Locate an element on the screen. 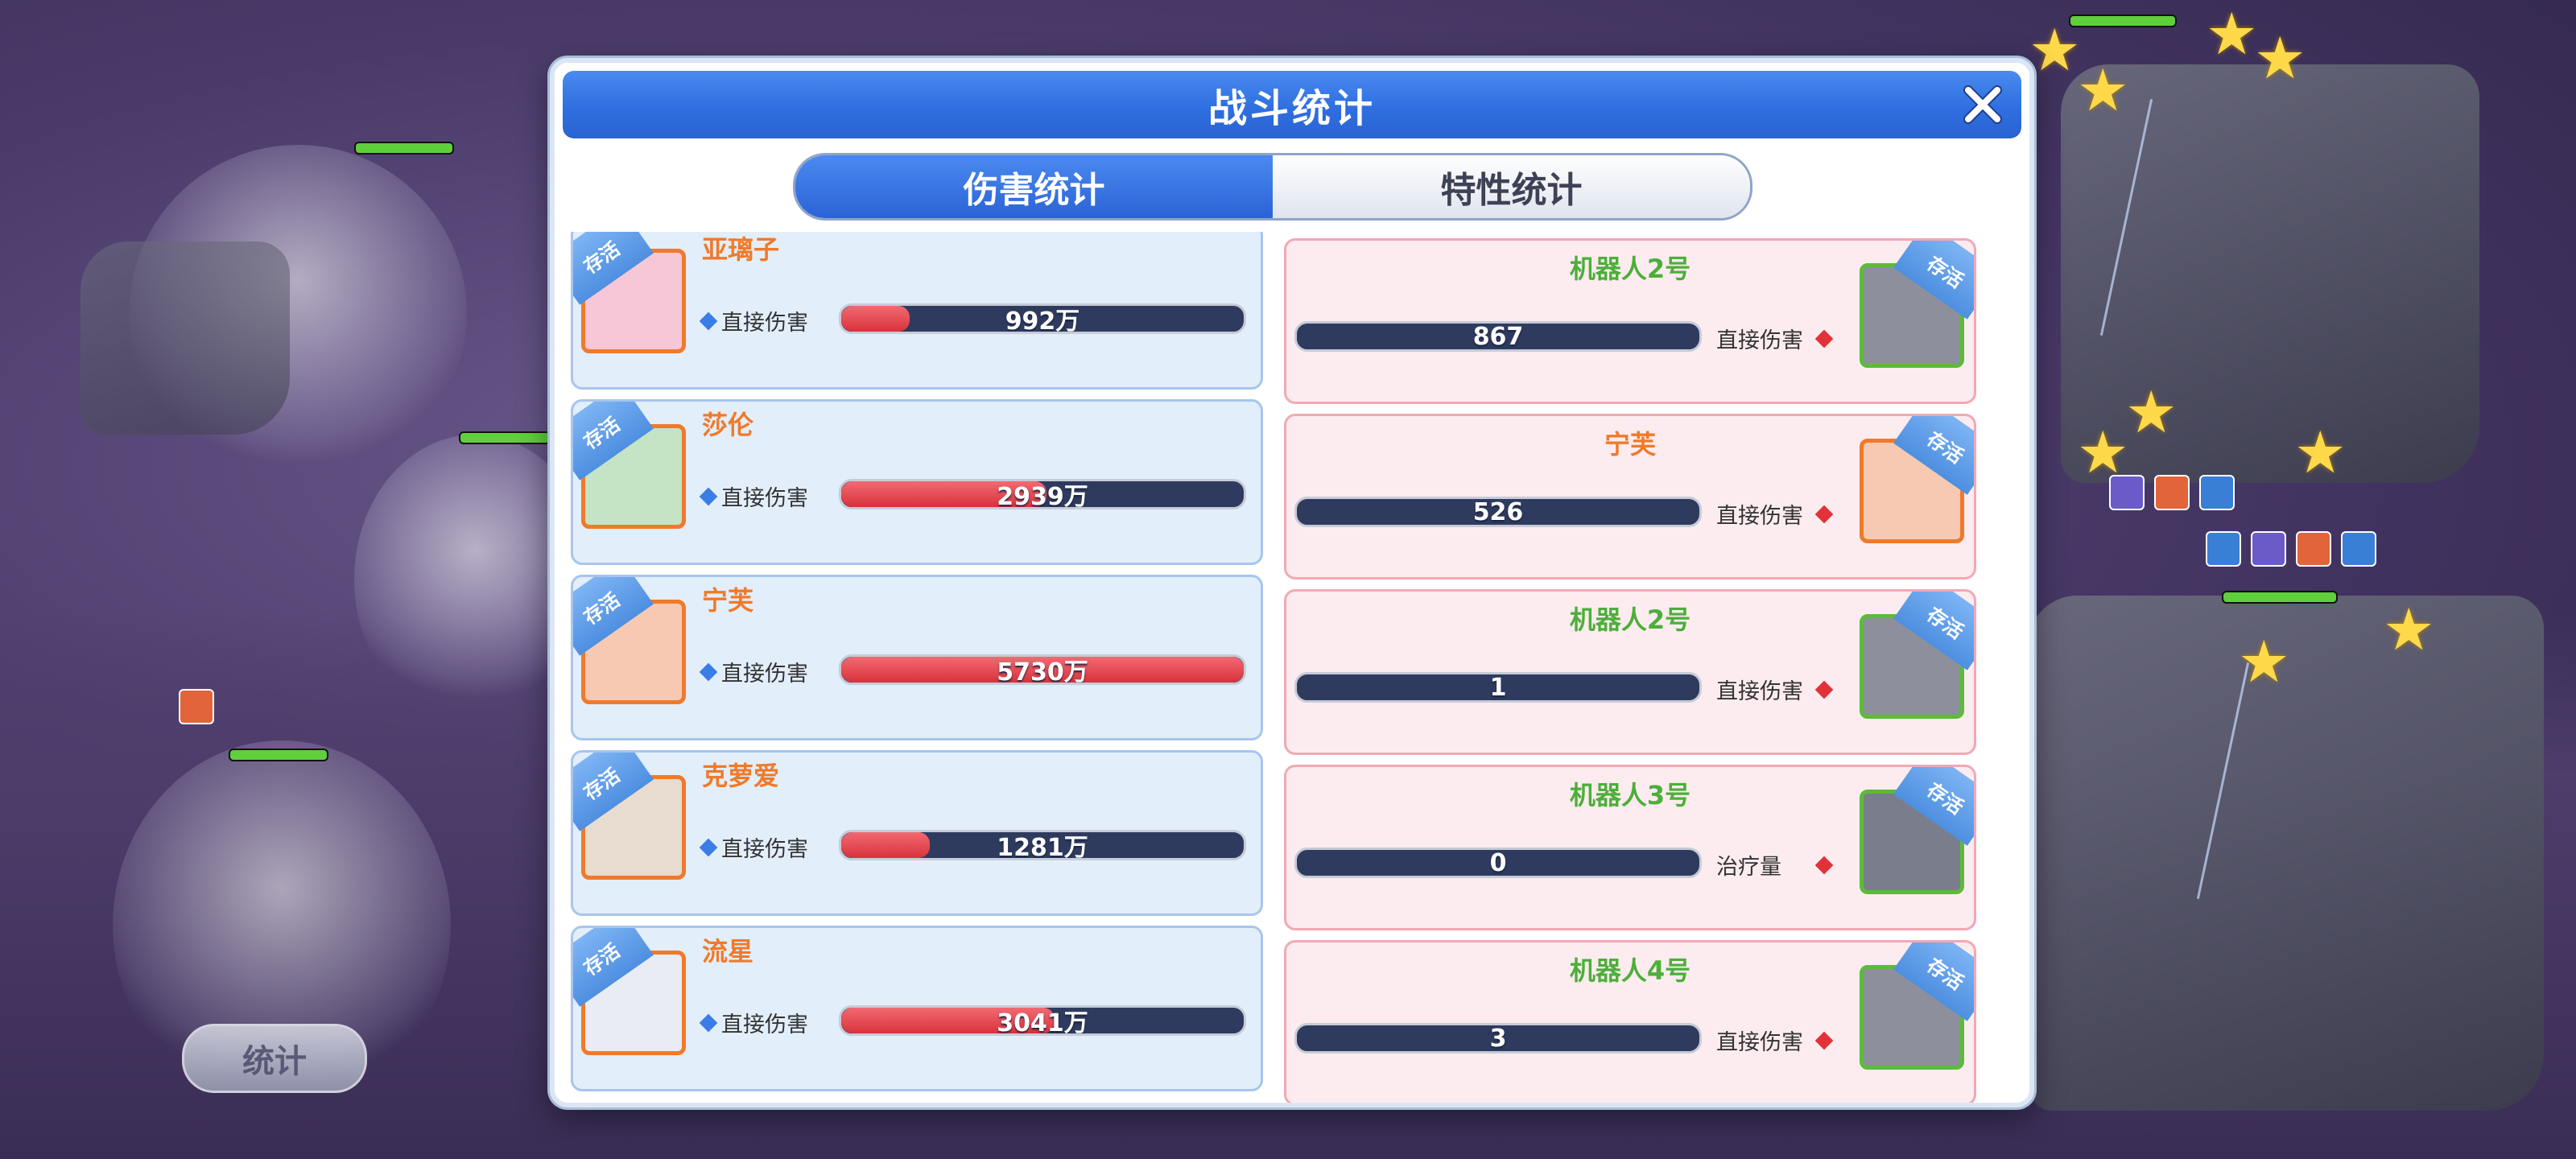 This screenshot has width=2576, height=1159. damage-value: 5730万 is located at coordinates (1042, 671).